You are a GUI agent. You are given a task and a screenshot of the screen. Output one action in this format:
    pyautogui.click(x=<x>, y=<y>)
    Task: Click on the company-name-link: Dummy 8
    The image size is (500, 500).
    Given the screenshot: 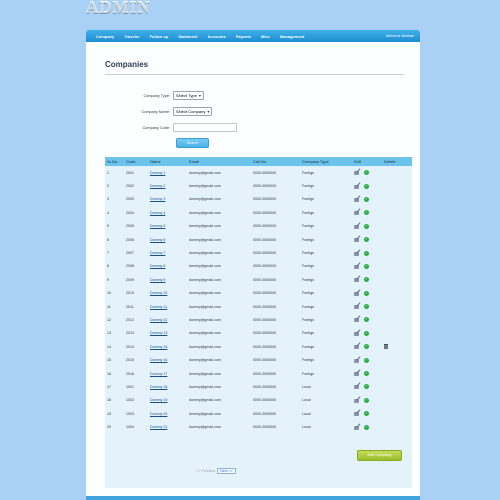 What is the action you would take?
    pyautogui.click(x=167, y=266)
    